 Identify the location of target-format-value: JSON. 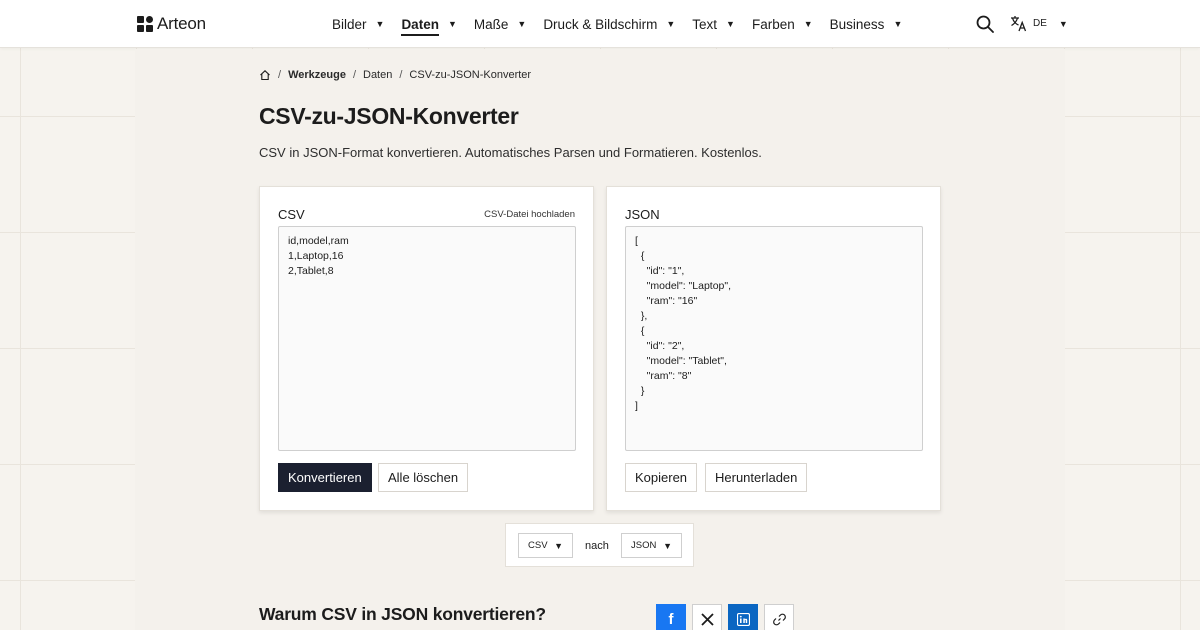
(644, 545).